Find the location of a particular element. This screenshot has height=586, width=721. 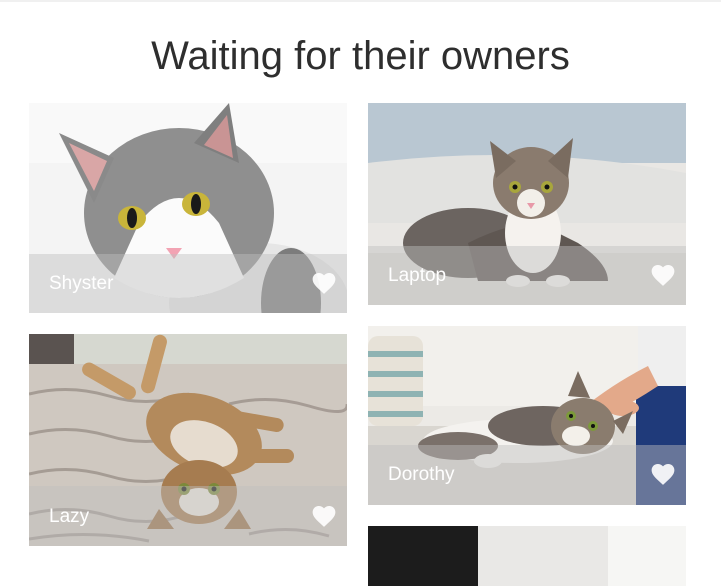

cat-card-dorothy: Dorothy is located at coordinates (527, 415).